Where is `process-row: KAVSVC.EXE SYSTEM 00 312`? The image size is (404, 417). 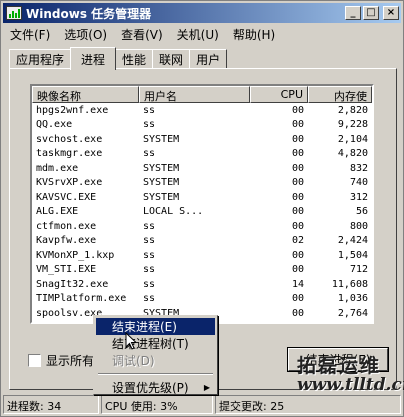
process-row: KAVSVC.EXE SYSTEM 00 312 is located at coordinates (202, 197).